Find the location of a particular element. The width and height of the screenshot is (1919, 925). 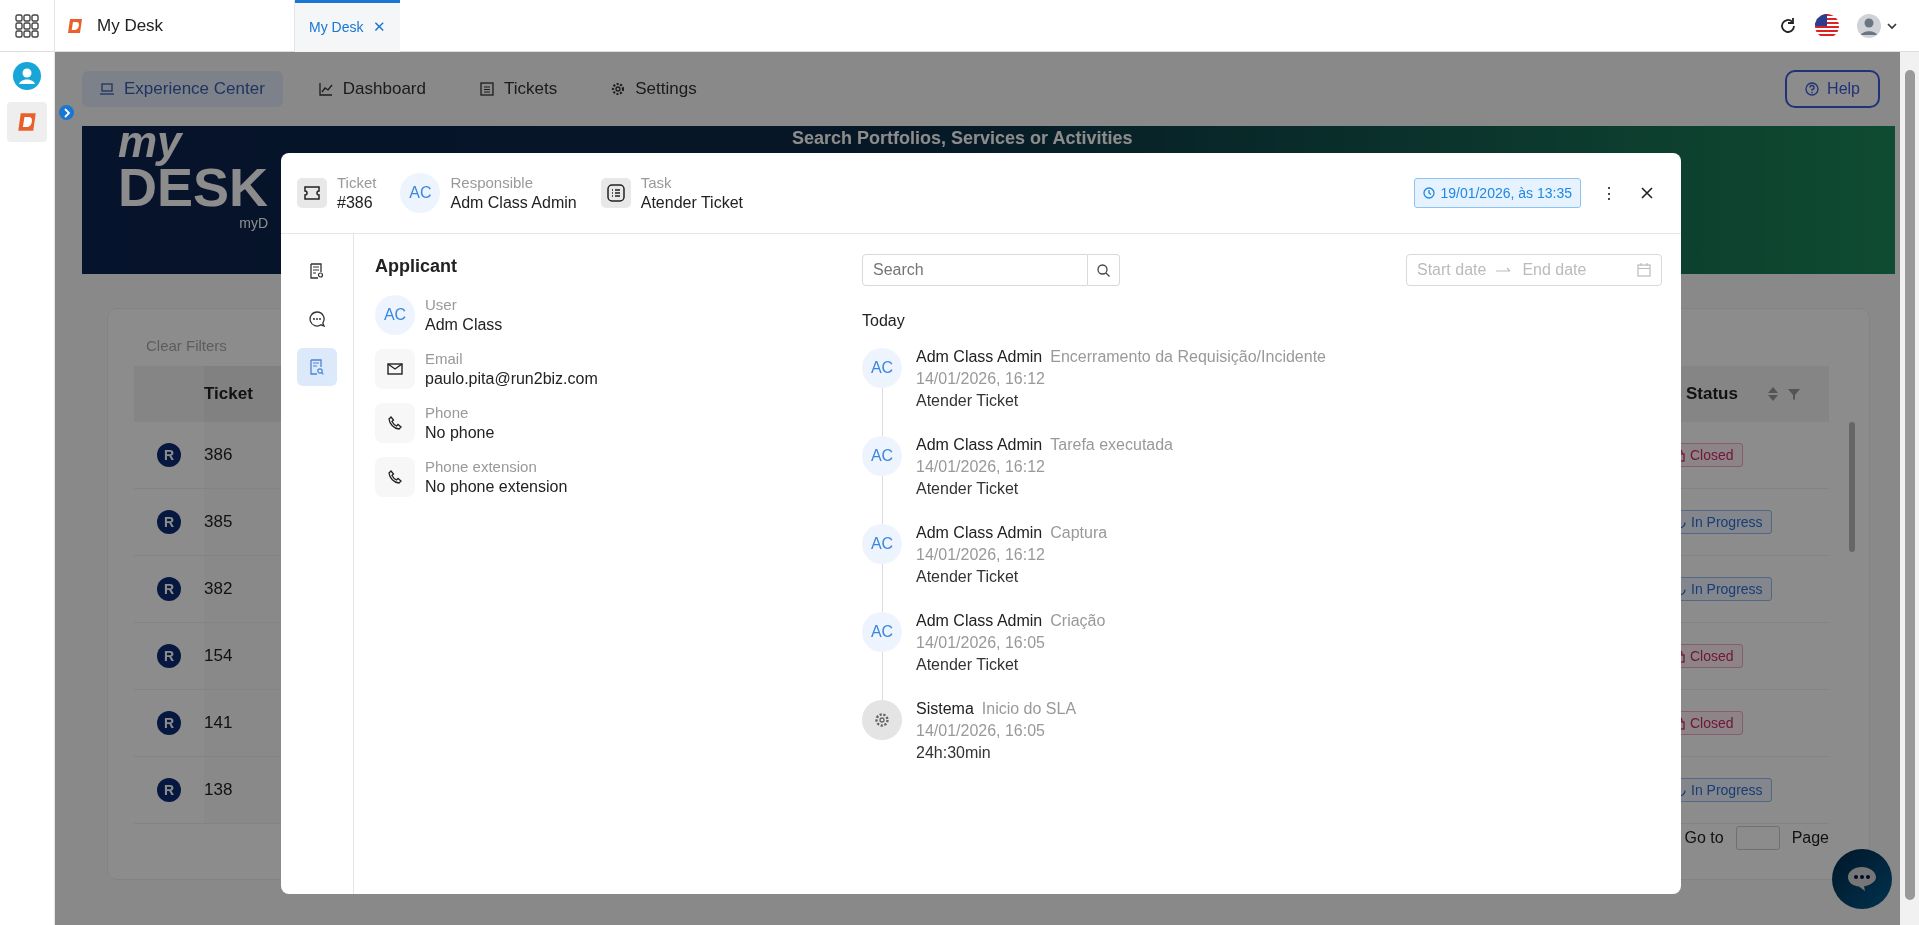

field-label: Responsible is located at coordinates (492, 182).